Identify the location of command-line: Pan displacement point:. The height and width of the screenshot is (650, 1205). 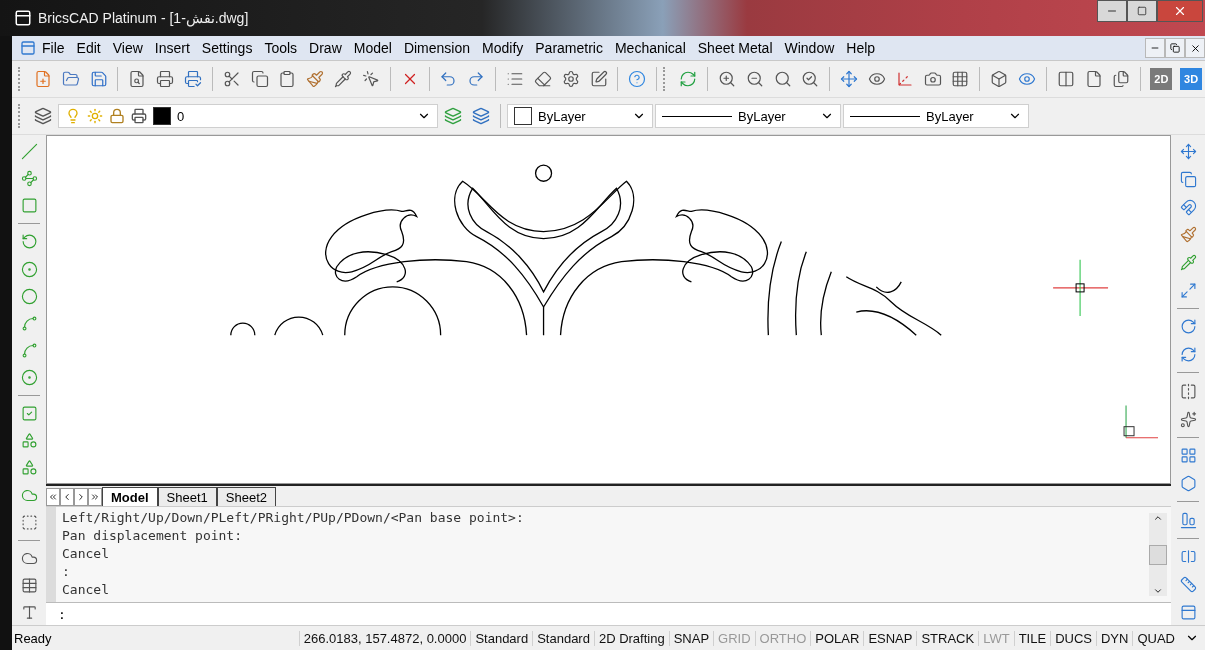
(152, 536).